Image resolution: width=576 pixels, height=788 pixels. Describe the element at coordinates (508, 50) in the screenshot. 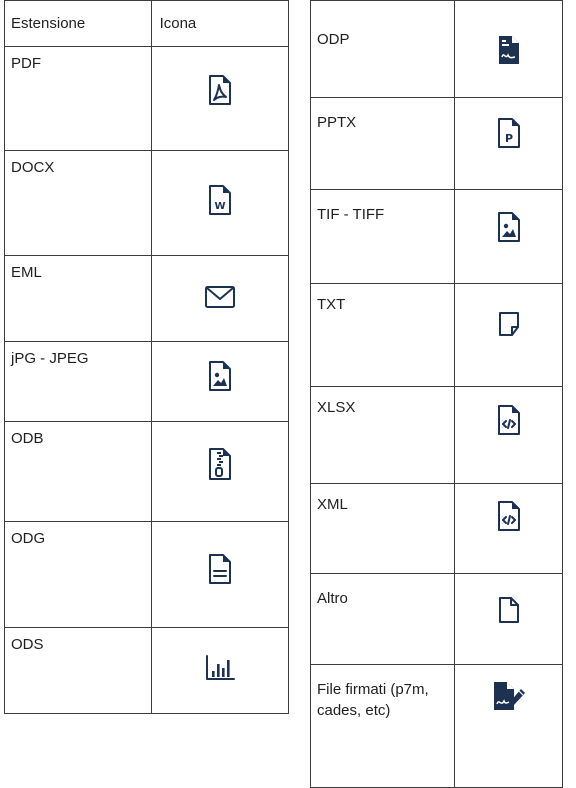

I see `signature-file-icon` at that location.